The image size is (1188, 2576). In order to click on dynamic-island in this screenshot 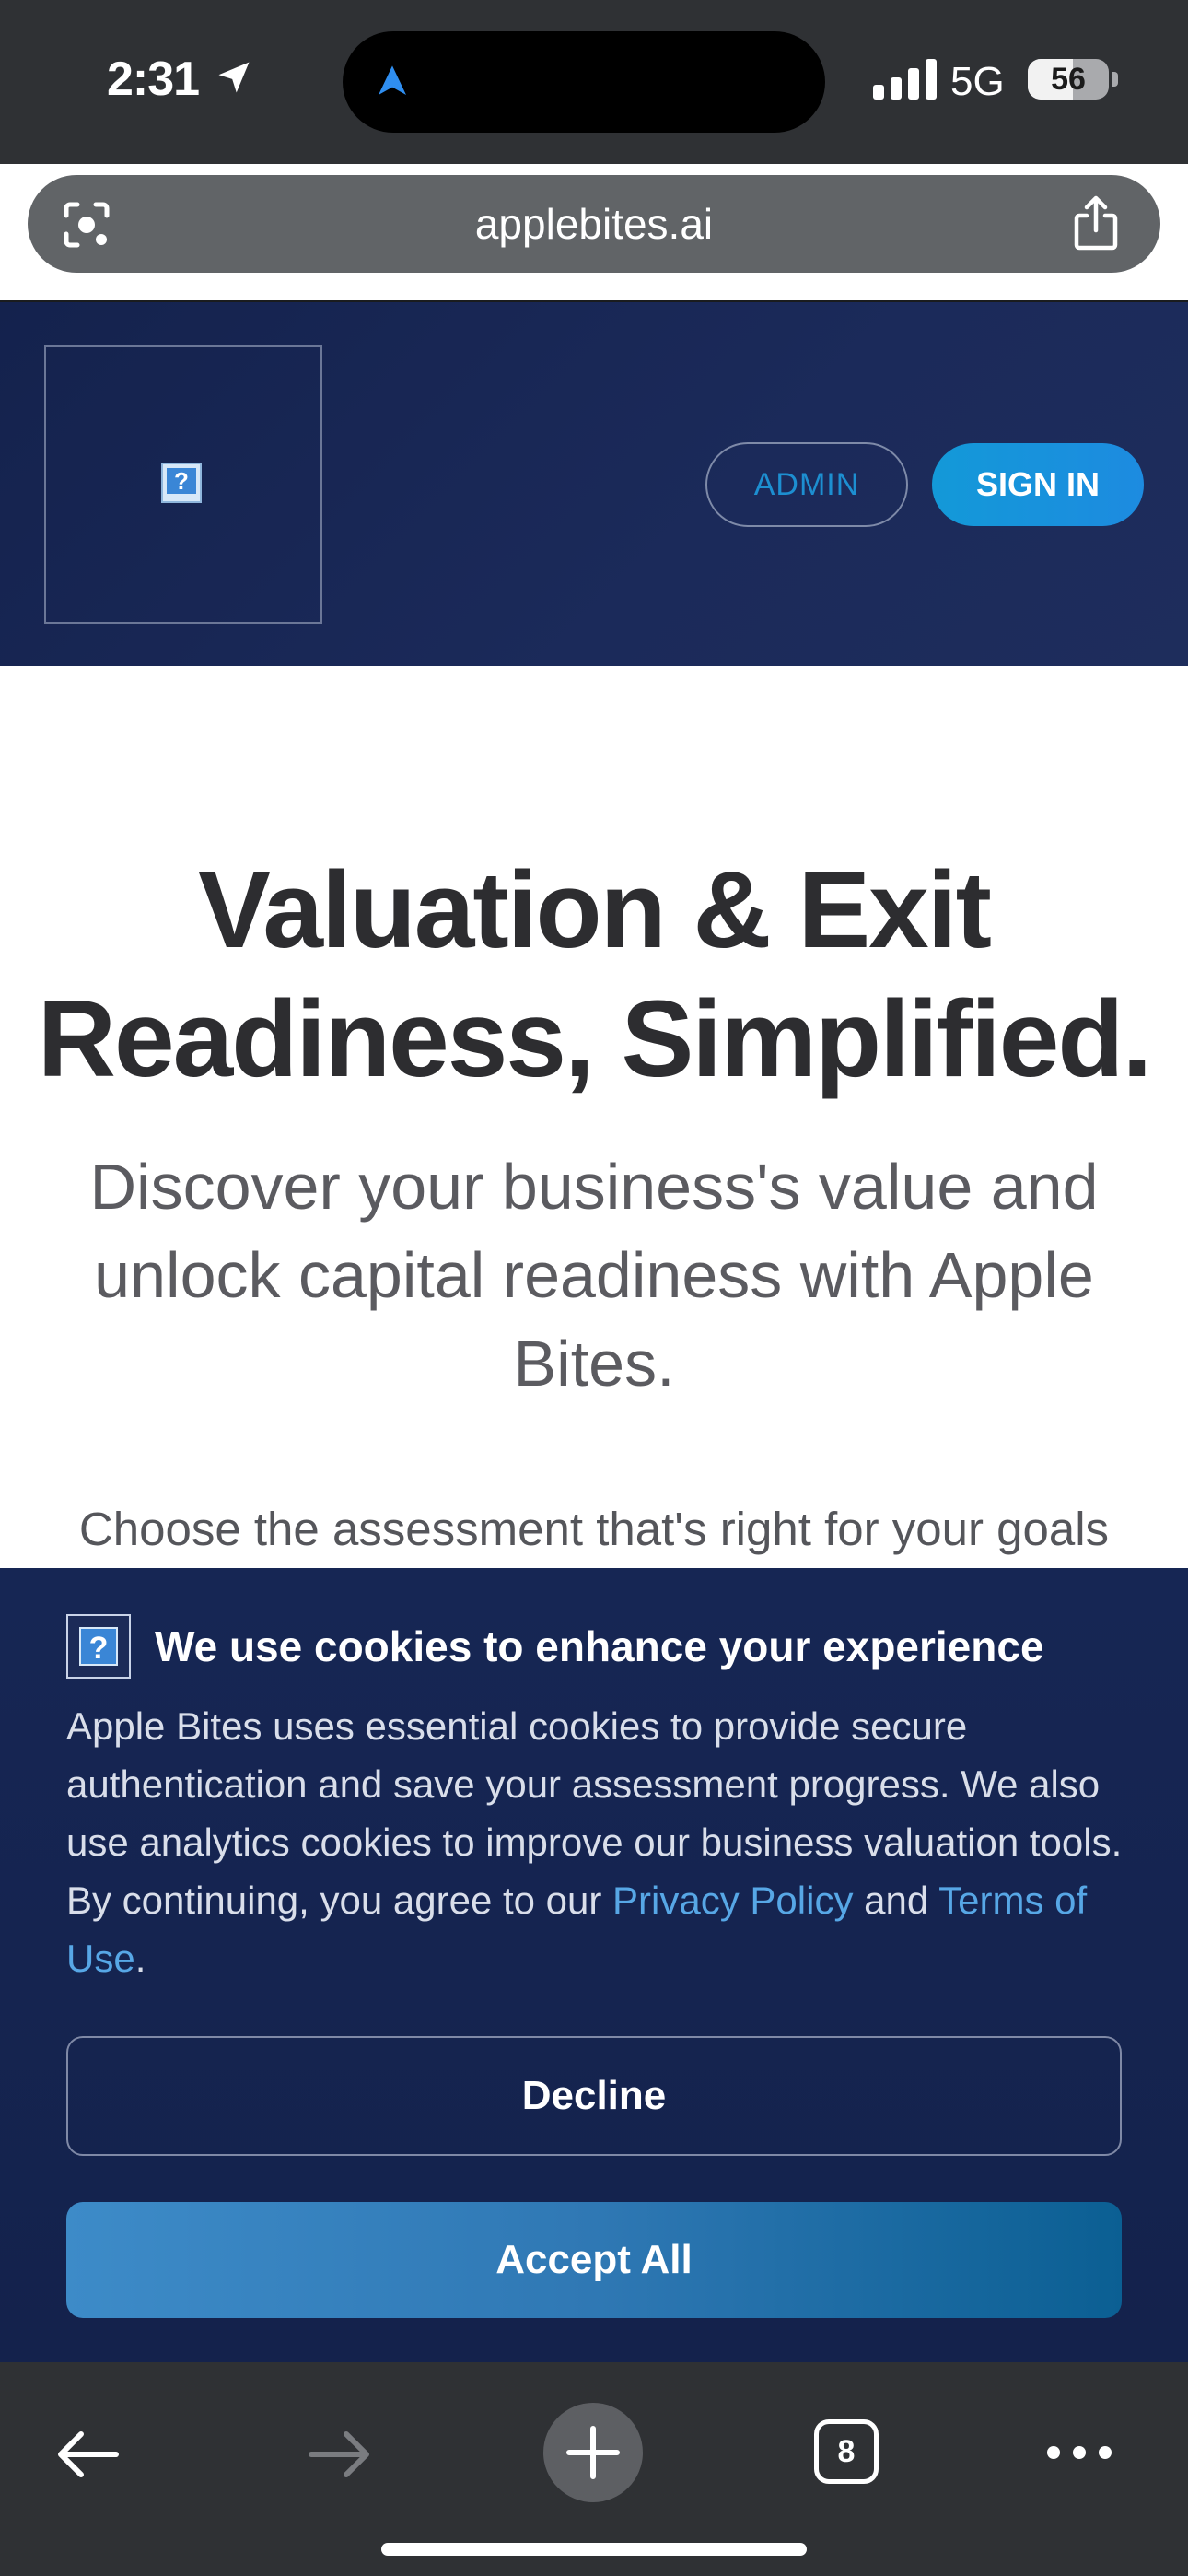, I will do `click(584, 82)`.